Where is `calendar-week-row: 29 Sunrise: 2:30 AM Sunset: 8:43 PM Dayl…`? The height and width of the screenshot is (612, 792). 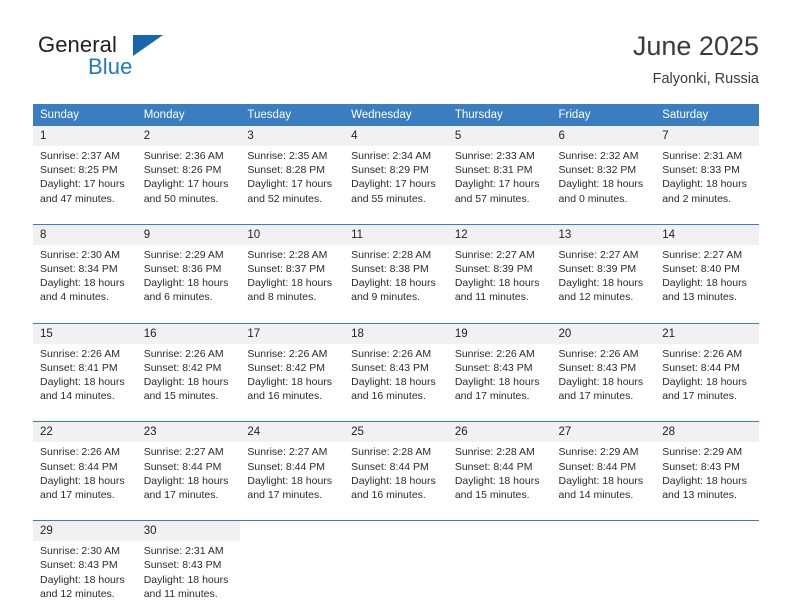 calendar-week-row: 29 Sunrise: 2:30 AM Sunset: 8:43 PM Dayl… is located at coordinates (396, 563).